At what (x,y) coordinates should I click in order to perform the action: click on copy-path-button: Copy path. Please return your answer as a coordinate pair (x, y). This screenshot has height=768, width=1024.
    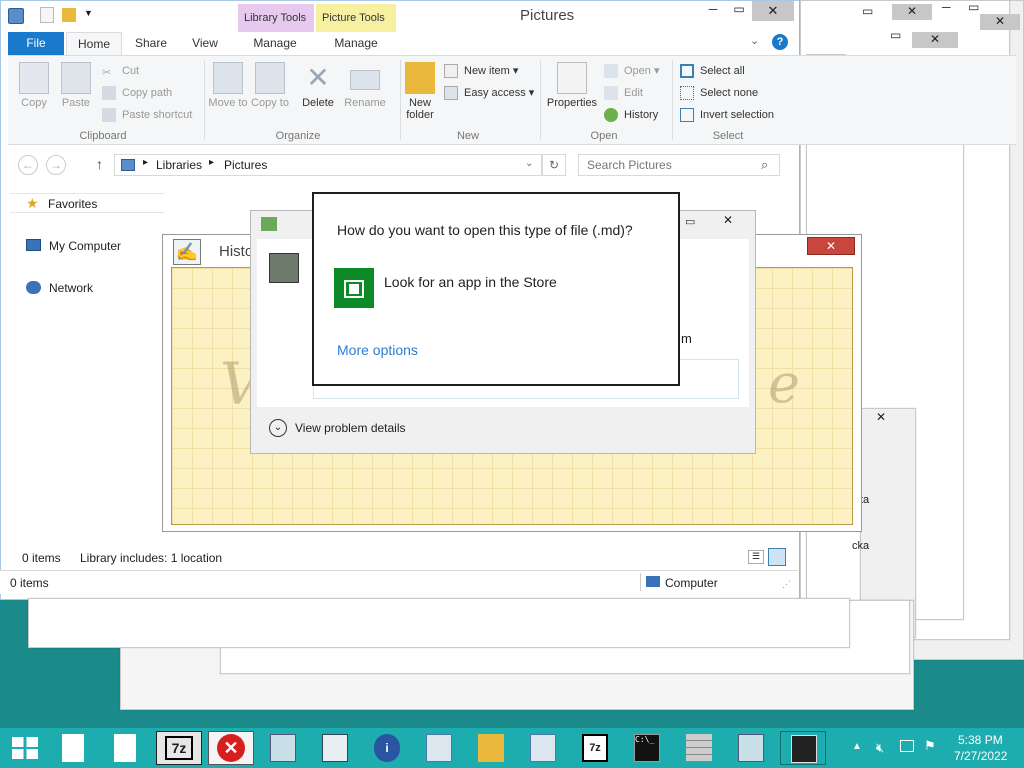
    Looking at the image, I should click on (137, 93).